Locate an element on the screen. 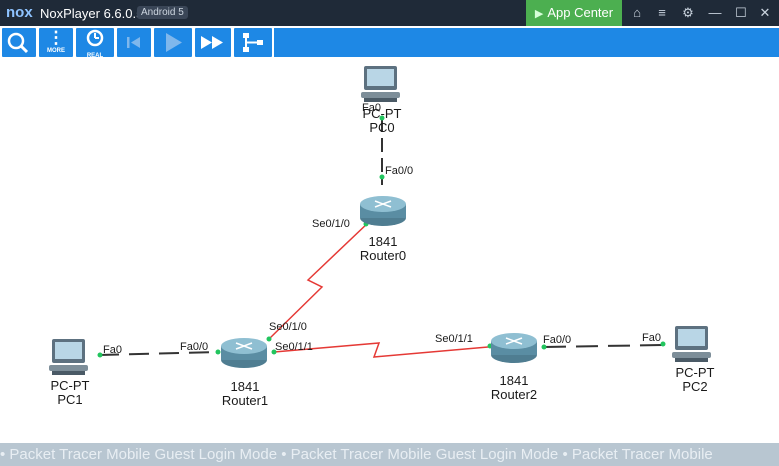 Image resolution: width=779 pixels, height=466 pixels. play-button is located at coordinates (173, 42).